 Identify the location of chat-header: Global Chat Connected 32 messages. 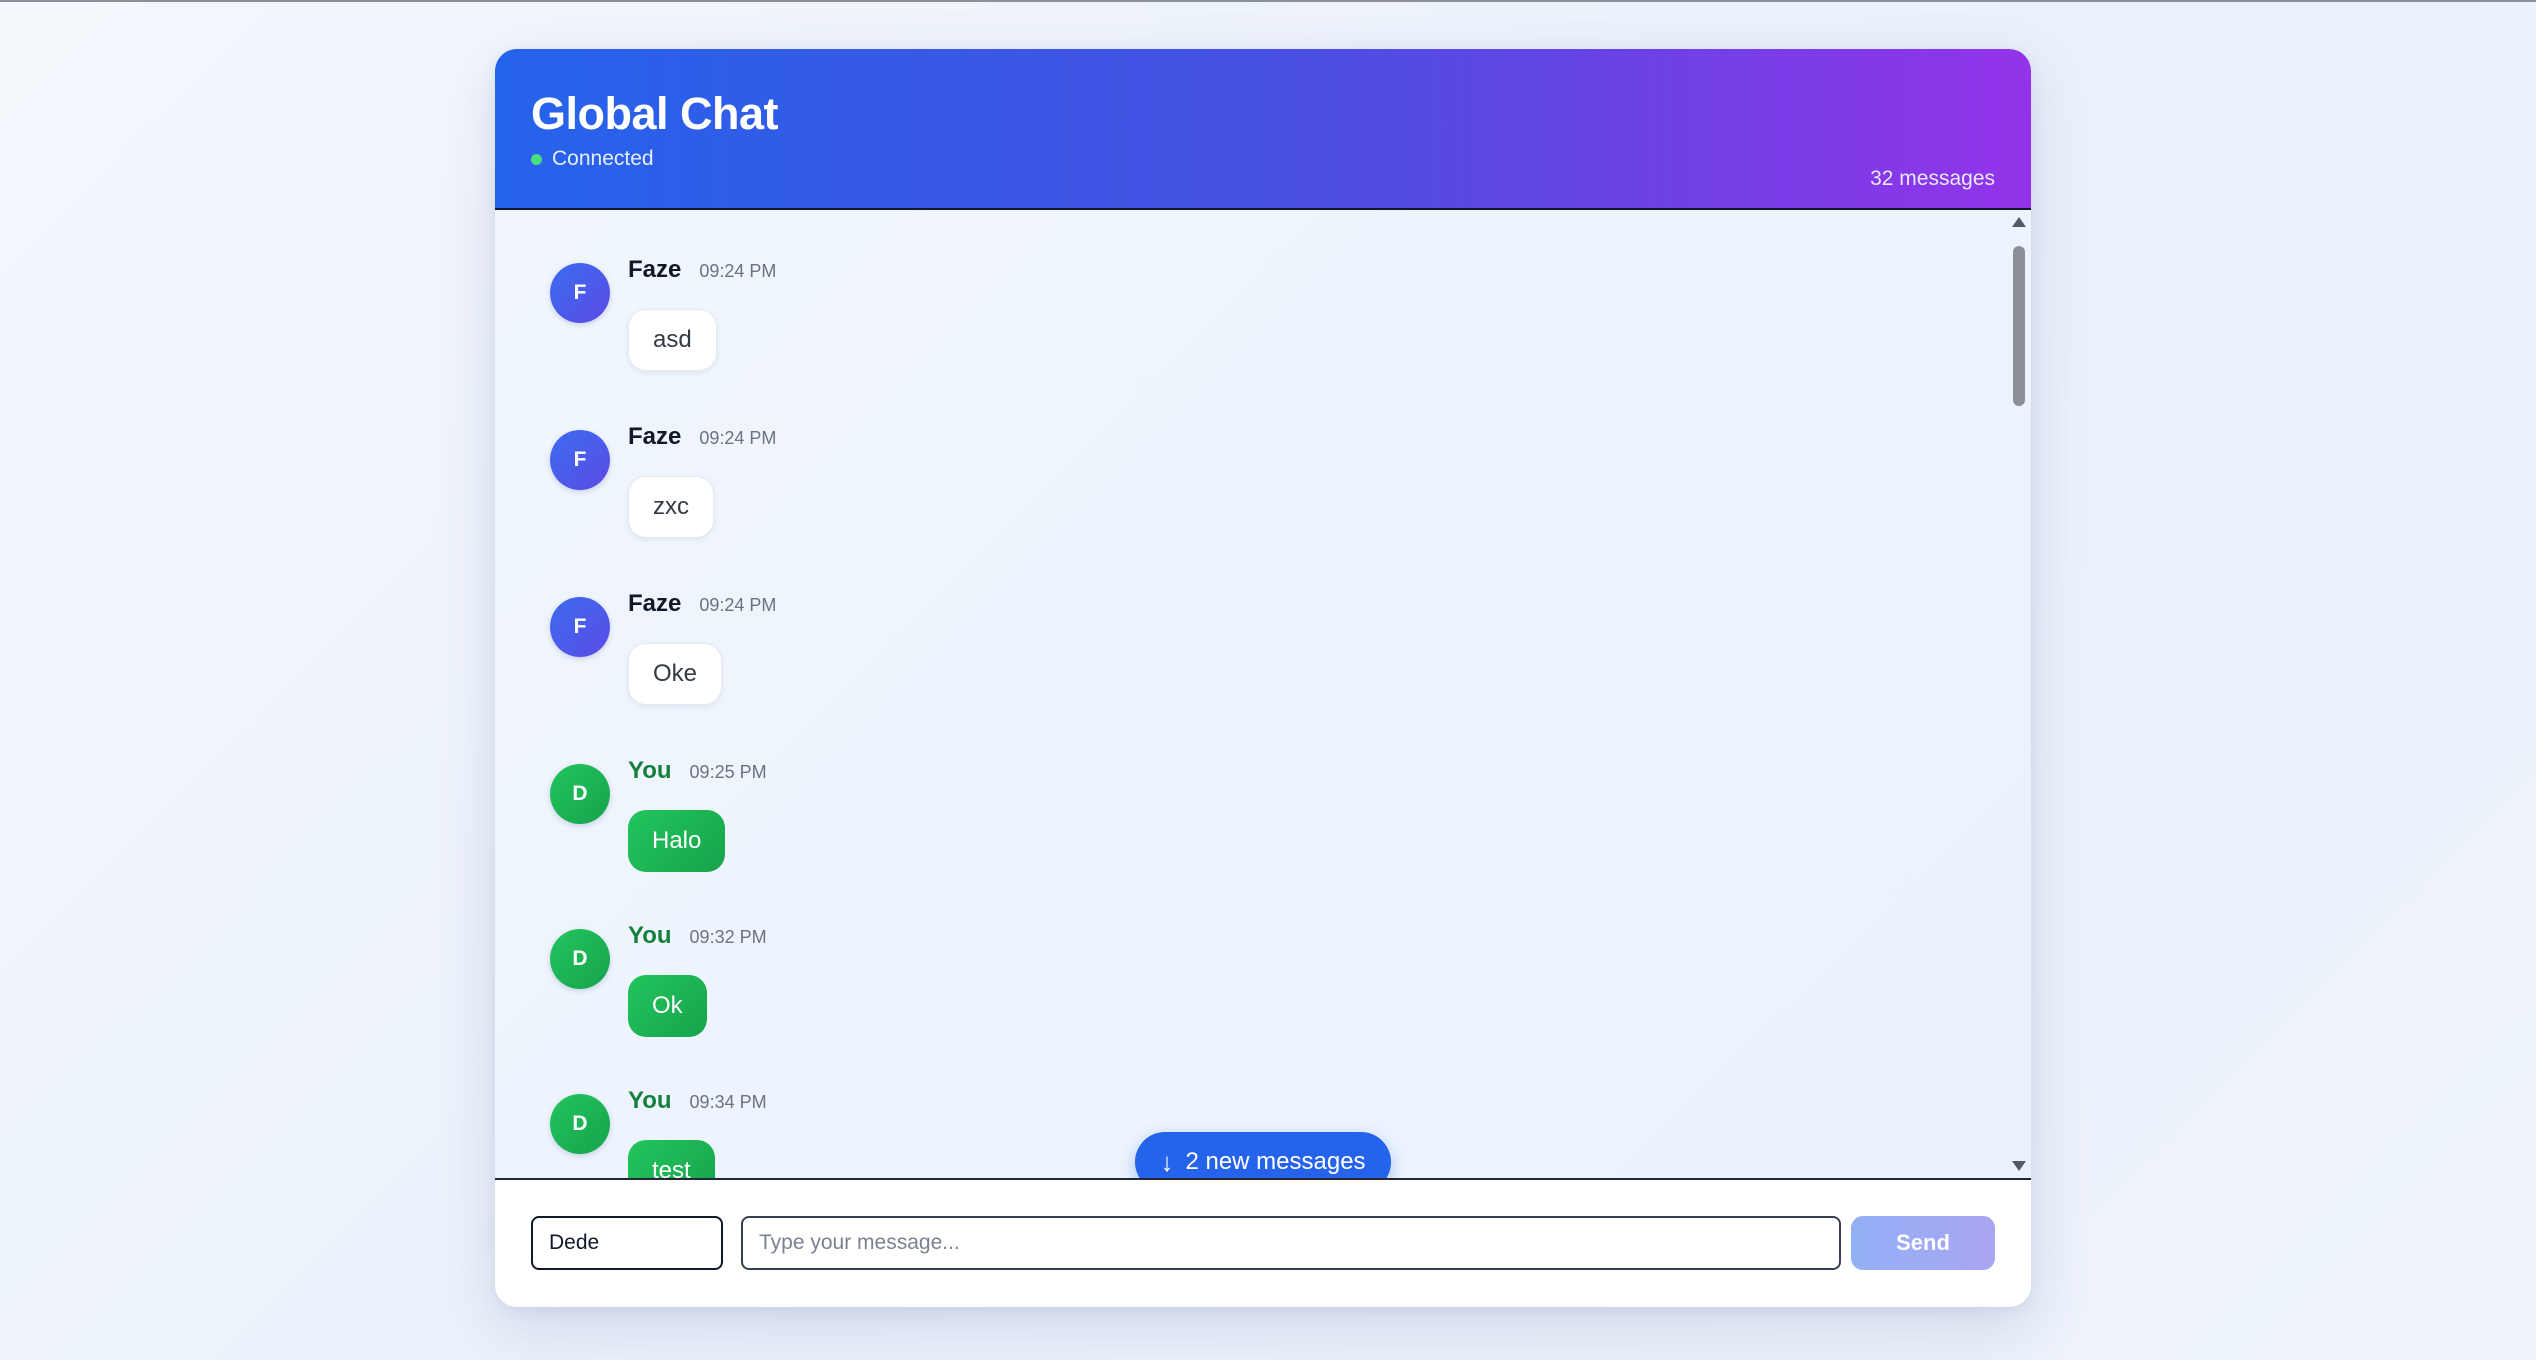
(1263, 129).